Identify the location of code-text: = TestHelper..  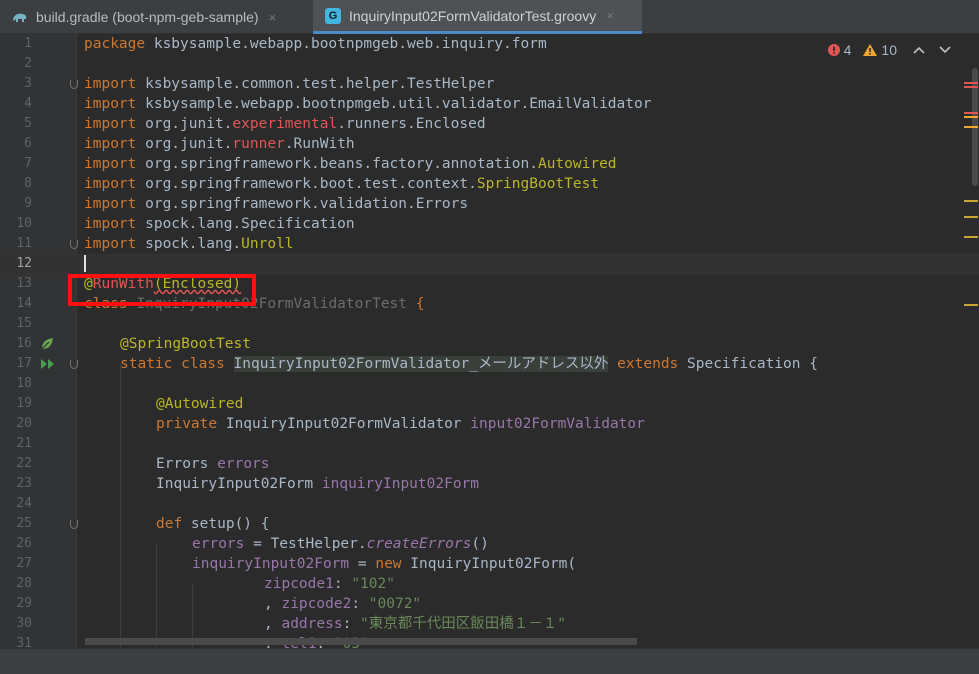
(305, 544).